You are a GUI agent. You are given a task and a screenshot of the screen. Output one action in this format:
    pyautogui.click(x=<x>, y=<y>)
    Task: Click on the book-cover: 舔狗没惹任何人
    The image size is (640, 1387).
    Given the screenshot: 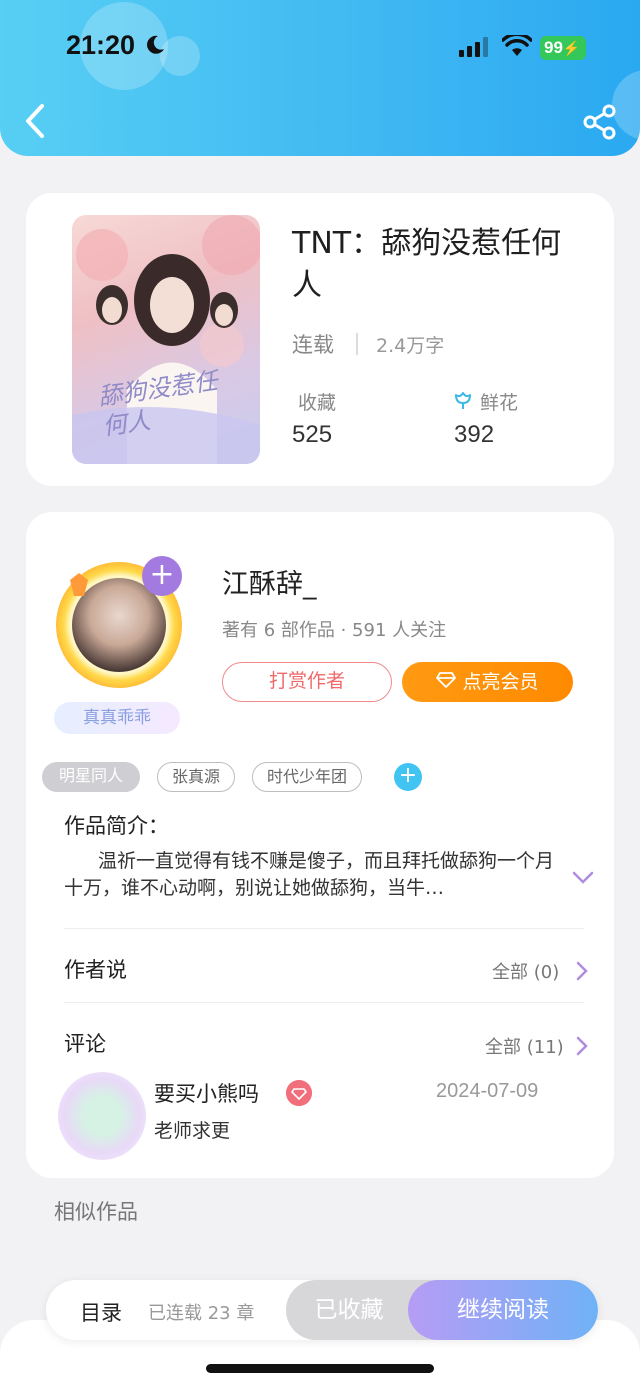 What is the action you would take?
    pyautogui.click(x=166, y=339)
    